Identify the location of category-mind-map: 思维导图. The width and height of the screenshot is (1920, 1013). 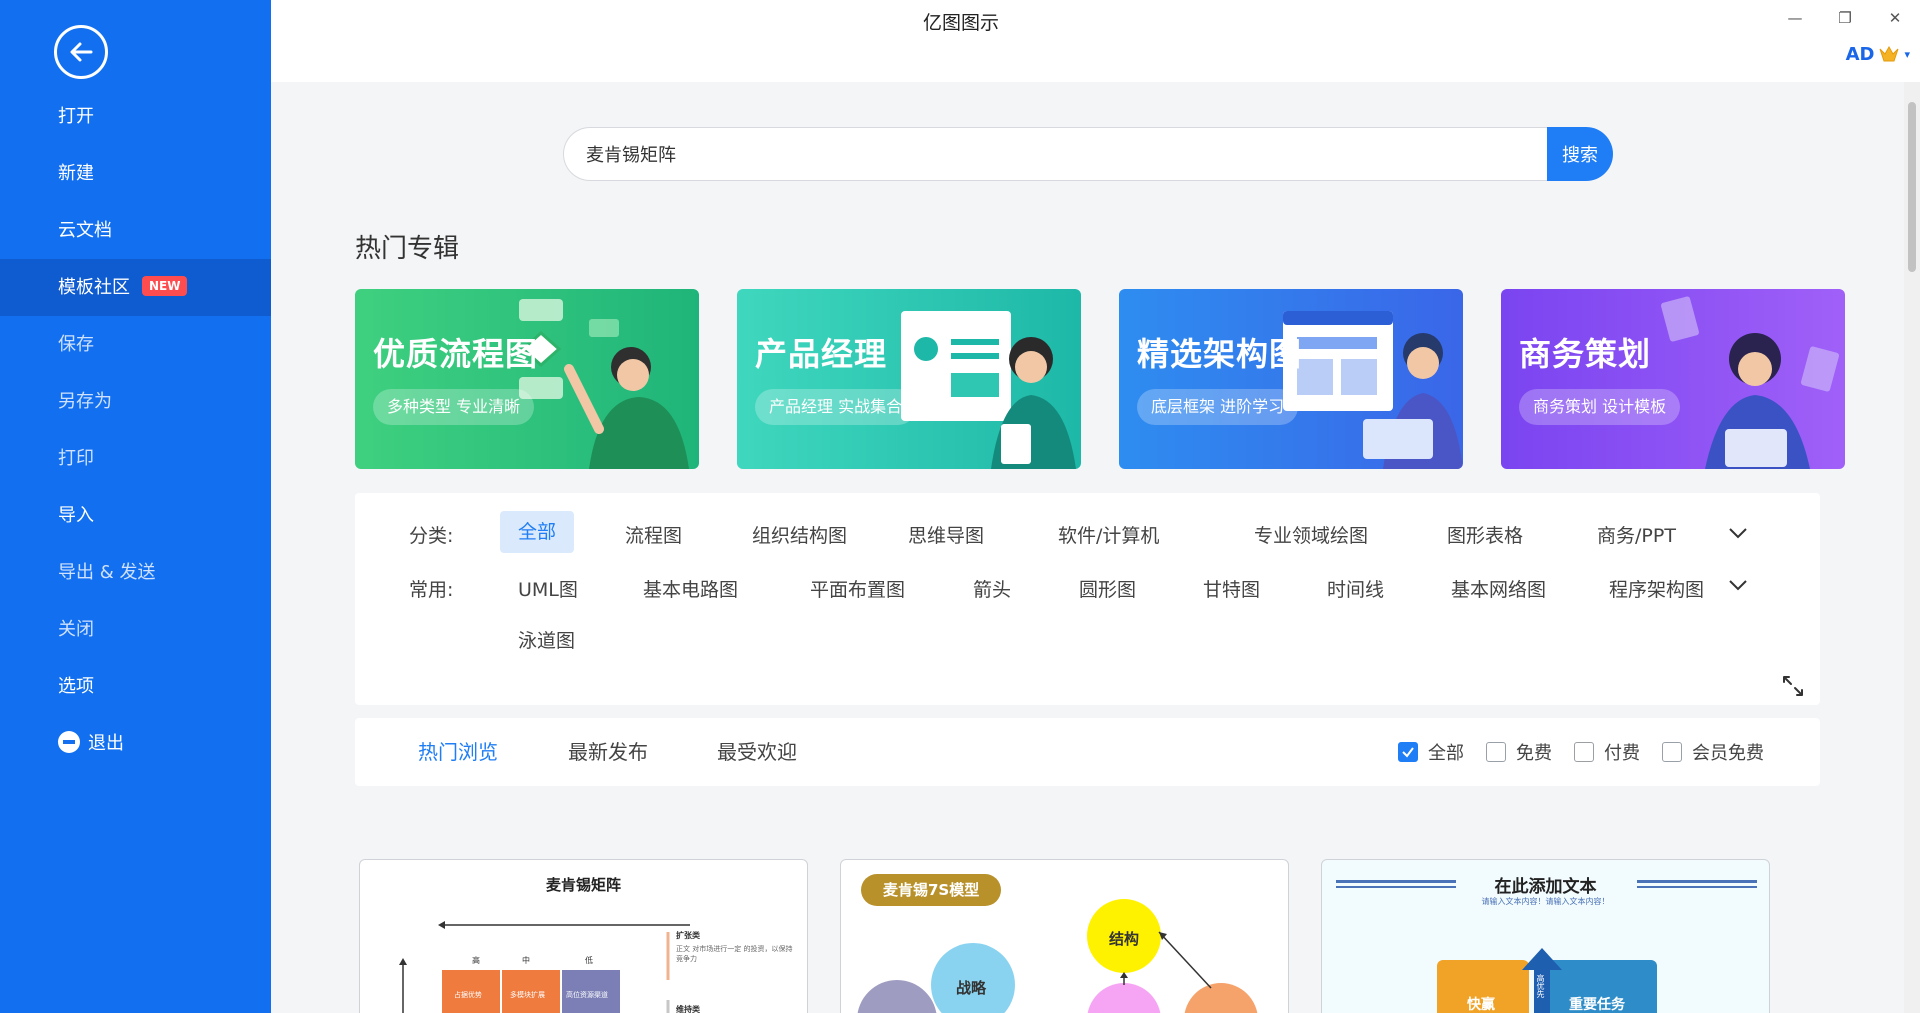
(946, 534).